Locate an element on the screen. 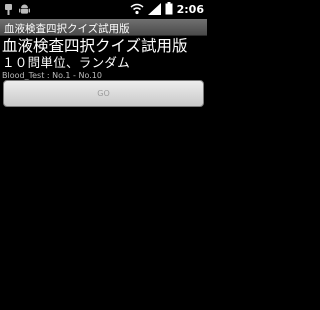 This screenshot has width=320, height=310. status-clock: 2:06 is located at coordinates (190, 9).